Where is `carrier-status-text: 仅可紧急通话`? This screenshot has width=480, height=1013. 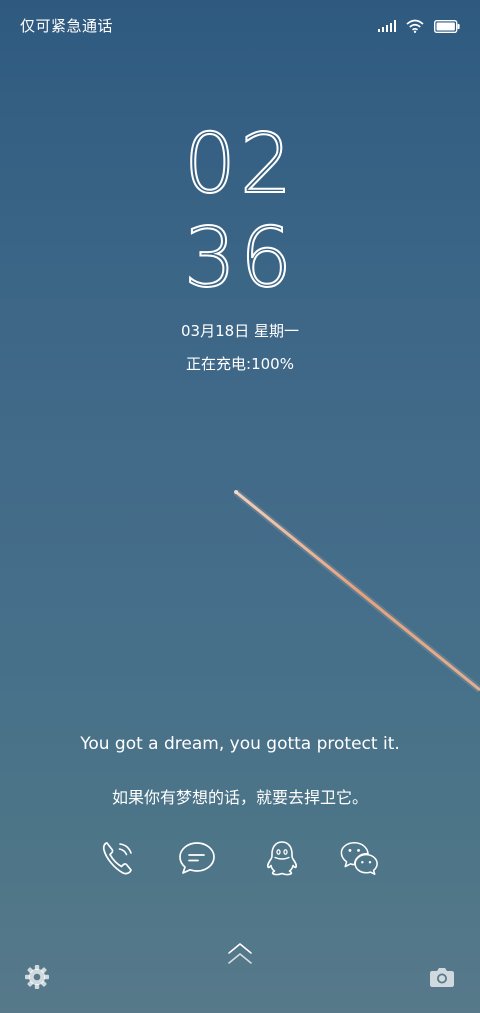
carrier-status-text: 仅可紧急通话 is located at coordinates (67, 26).